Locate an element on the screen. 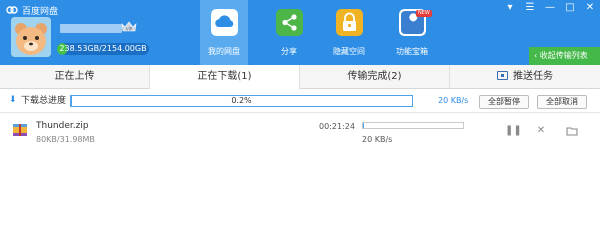  tab-label: 正在上传 is located at coordinates (74, 76).